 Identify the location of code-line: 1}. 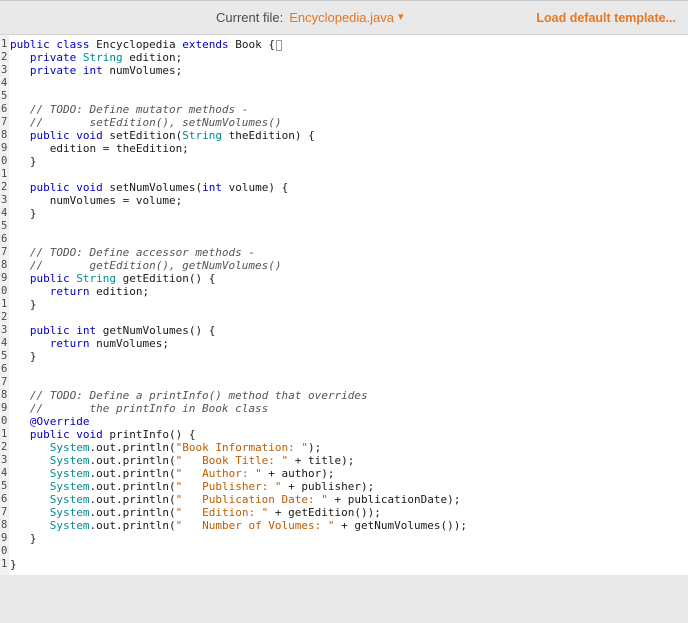
(344, 564).